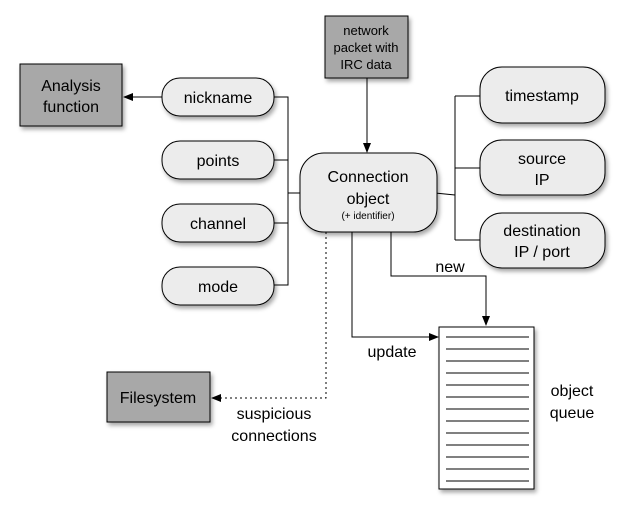 Image resolution: width=625 pixels, height=513 pixels. I want to click on queue-label-2: queue, so click(572, 413).